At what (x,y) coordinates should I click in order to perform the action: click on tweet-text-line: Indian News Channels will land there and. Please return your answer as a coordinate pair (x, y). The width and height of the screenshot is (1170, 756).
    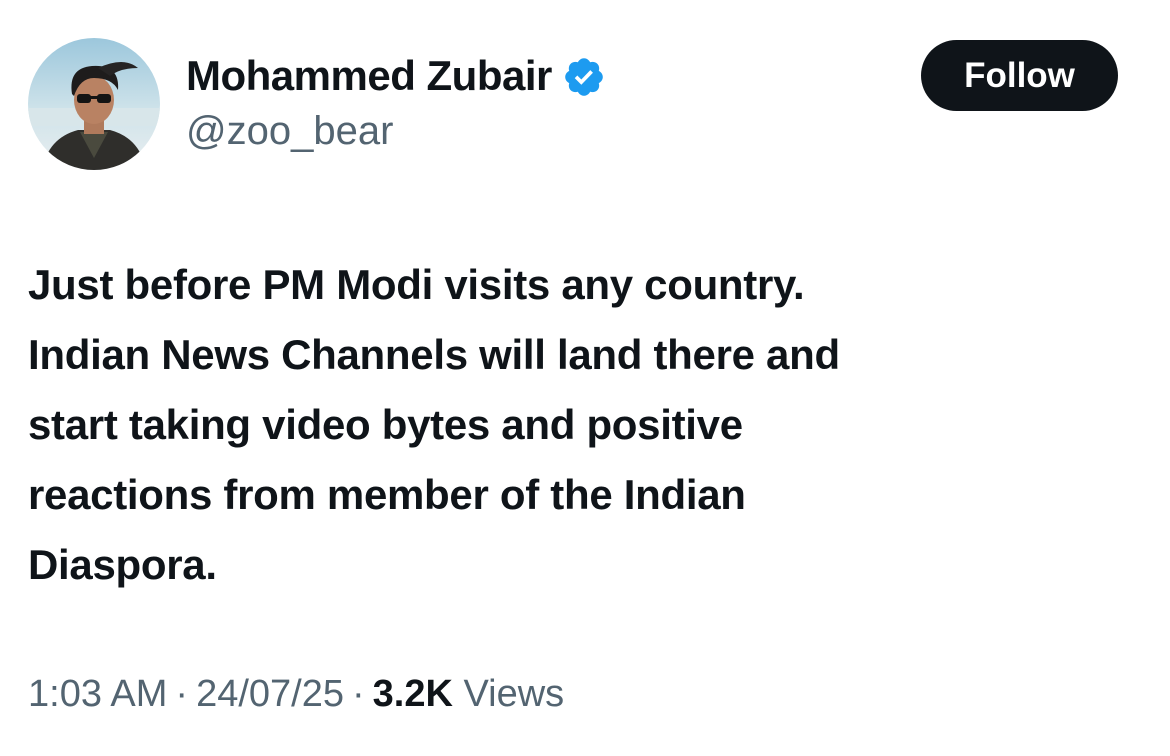
    Looking at the image, I should click on (434, 354).